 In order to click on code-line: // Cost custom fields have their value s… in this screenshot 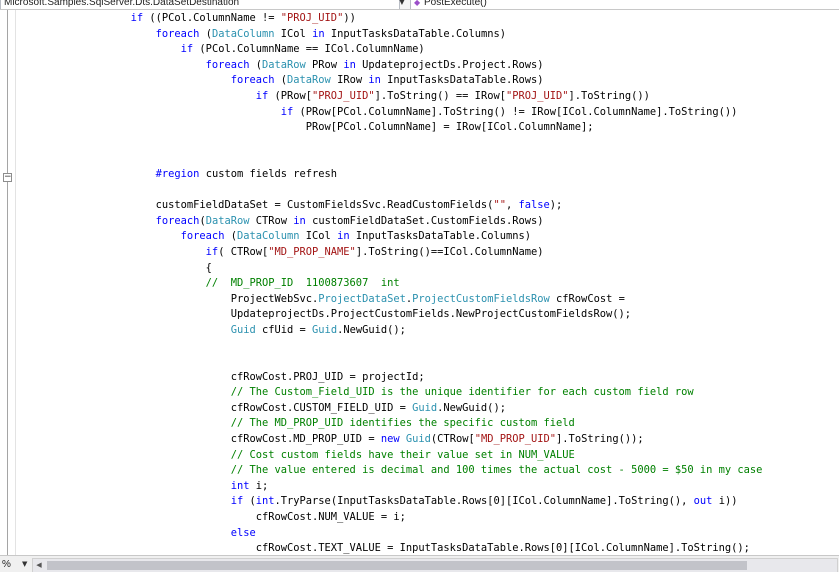, I will do `click(425, 456)`.